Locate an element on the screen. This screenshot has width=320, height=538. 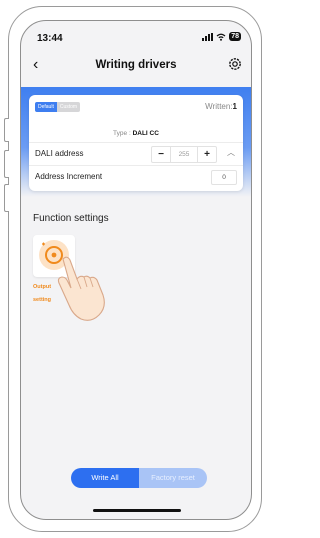
dali-address-stepper: − 255 + is located at coordinates (184, 154).